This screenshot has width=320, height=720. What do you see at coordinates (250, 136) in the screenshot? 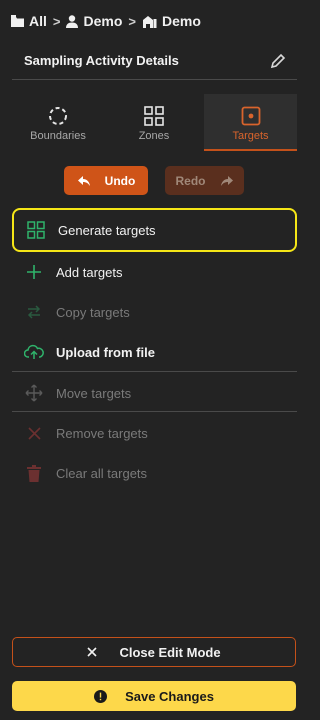
I see `tab-label: Targets` at bounding box center [250, 136].